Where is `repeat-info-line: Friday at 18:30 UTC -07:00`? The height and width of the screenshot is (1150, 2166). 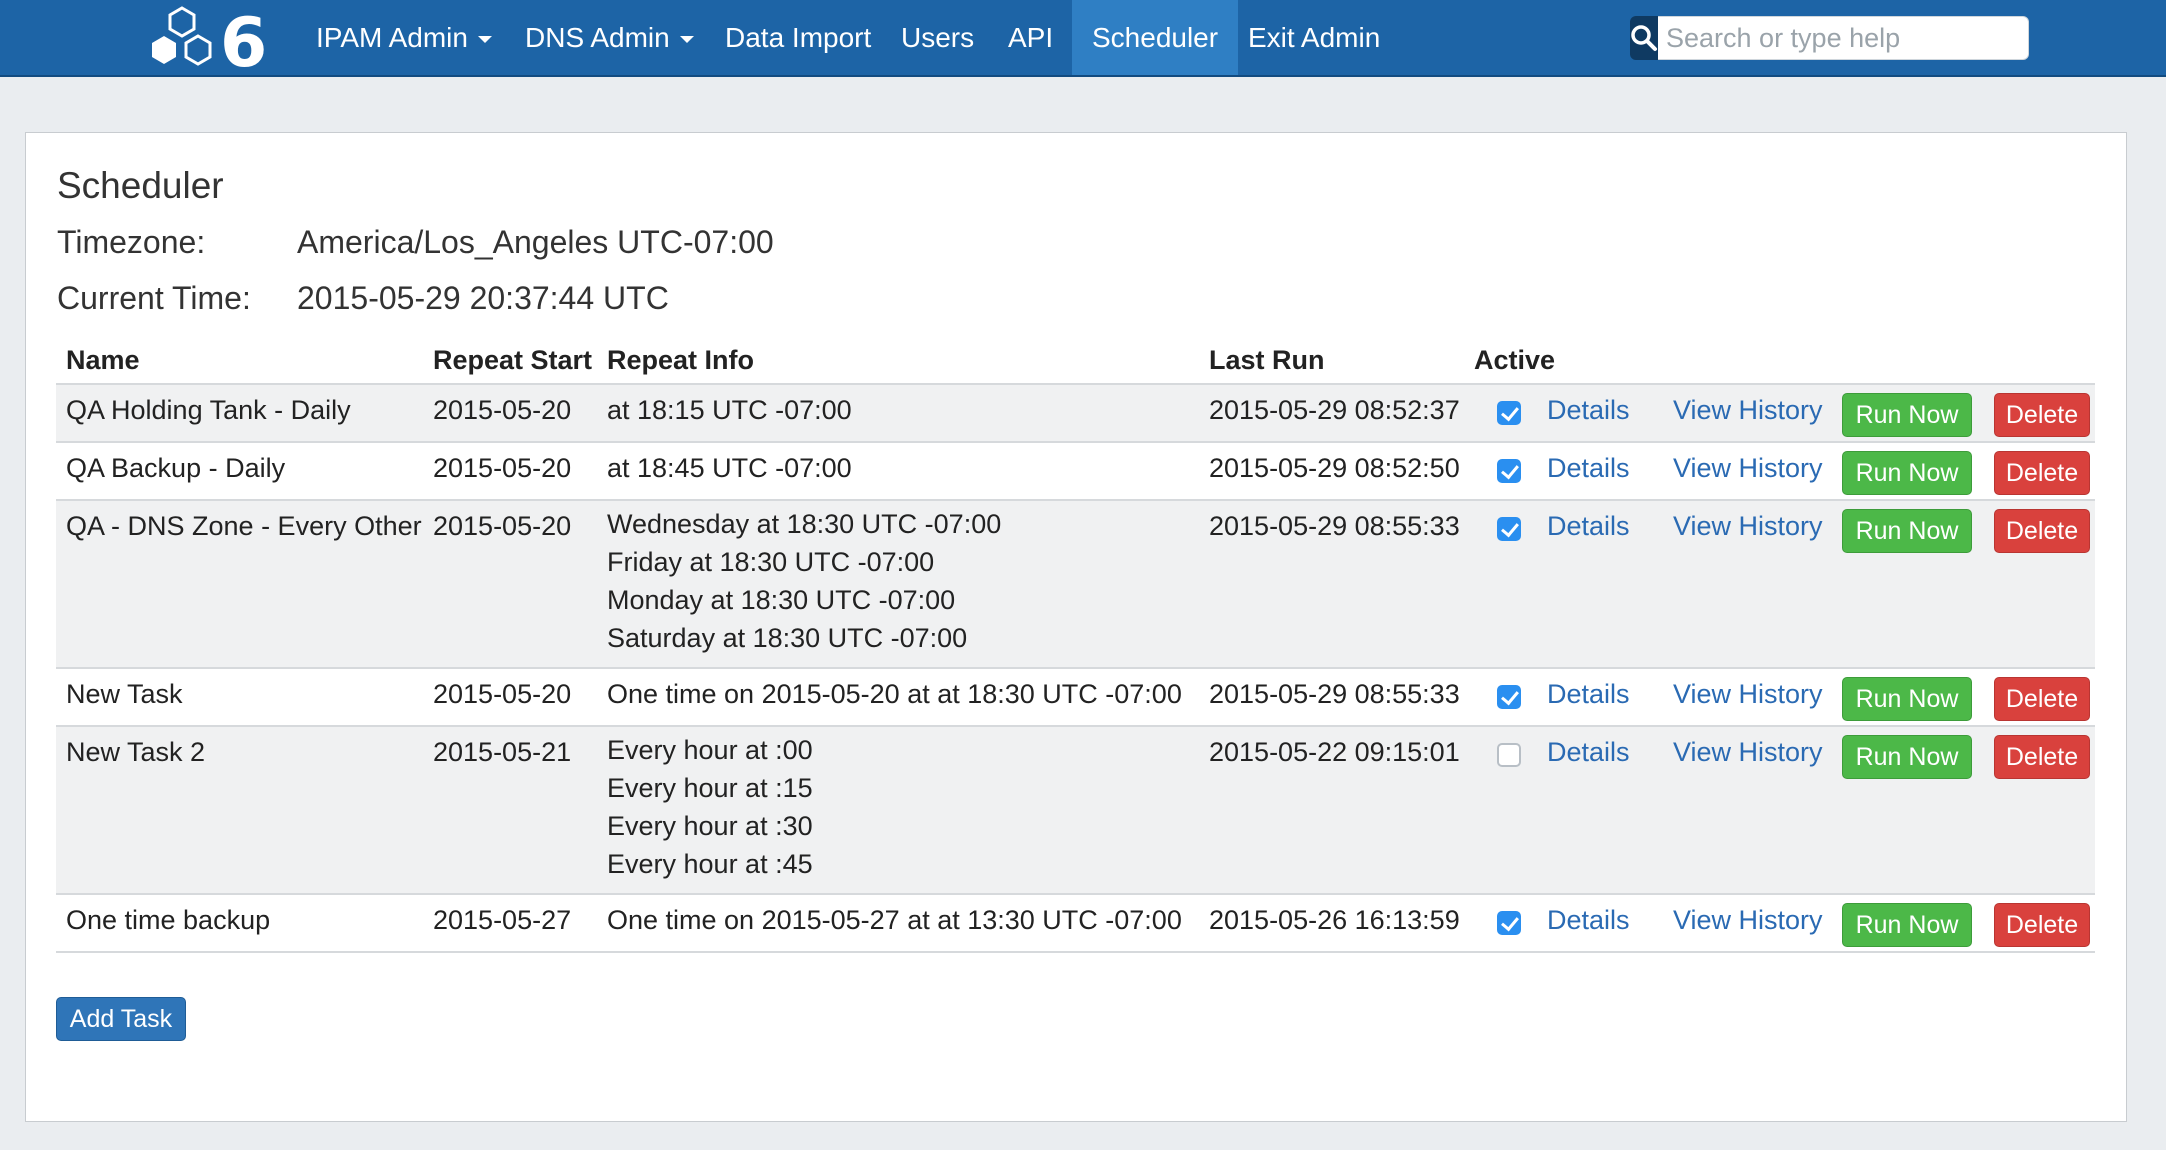 repeat-info-line: Friday at 18:30 UTC -07:00 is located at coordinates (771, 562).